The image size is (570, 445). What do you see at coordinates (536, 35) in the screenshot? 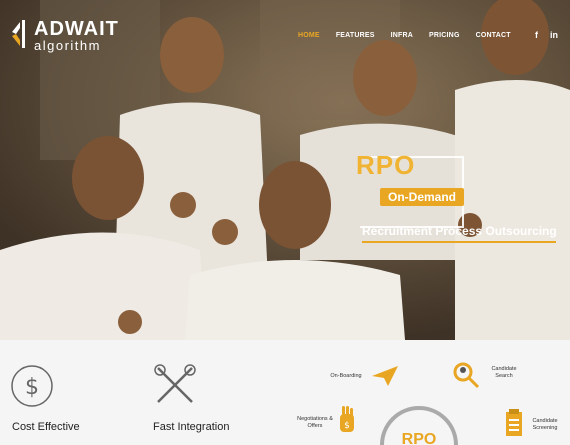
I see `facebook-icon: f` at bounding box center [536, 35].